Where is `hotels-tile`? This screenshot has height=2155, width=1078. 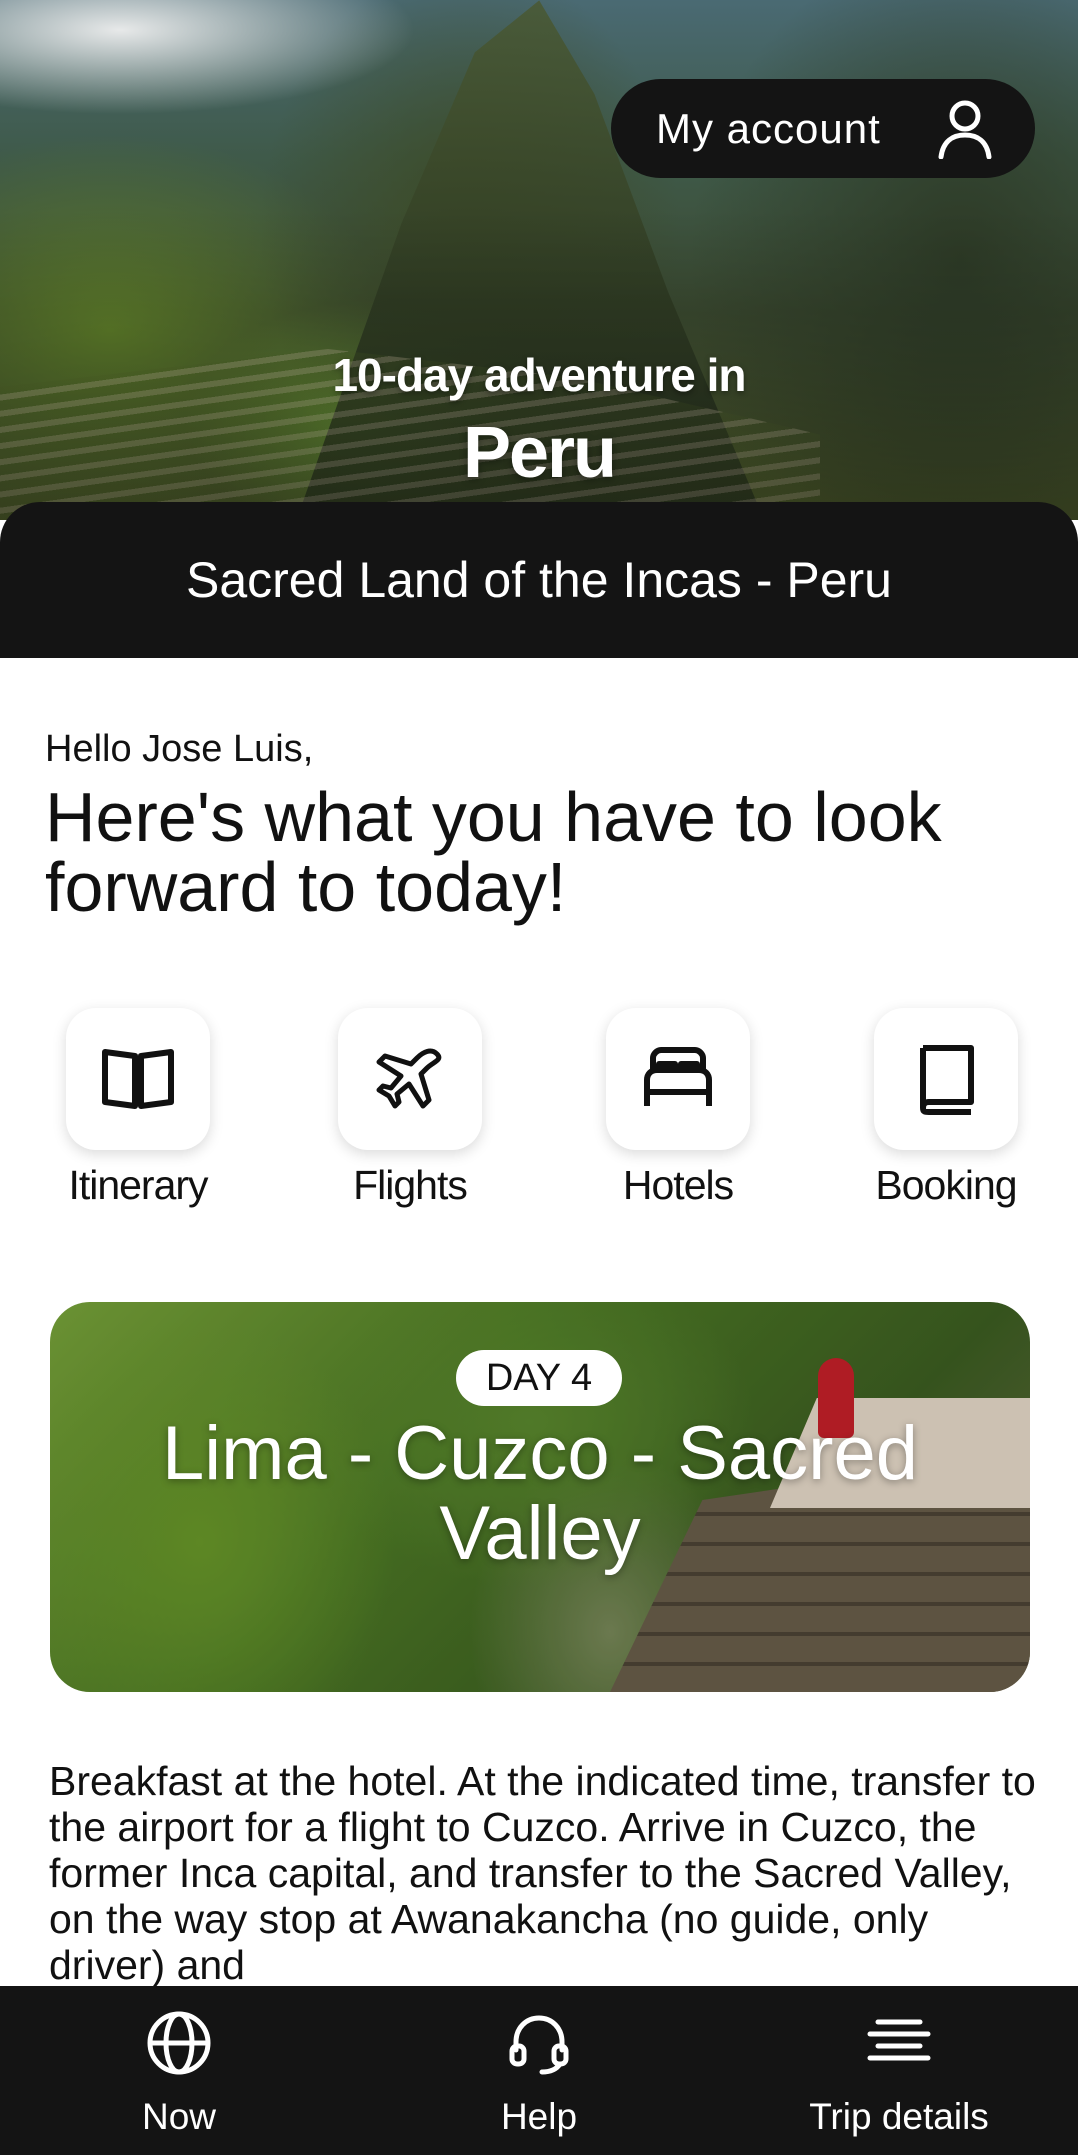 hotels-tile is located at coordinates (678, 1079).